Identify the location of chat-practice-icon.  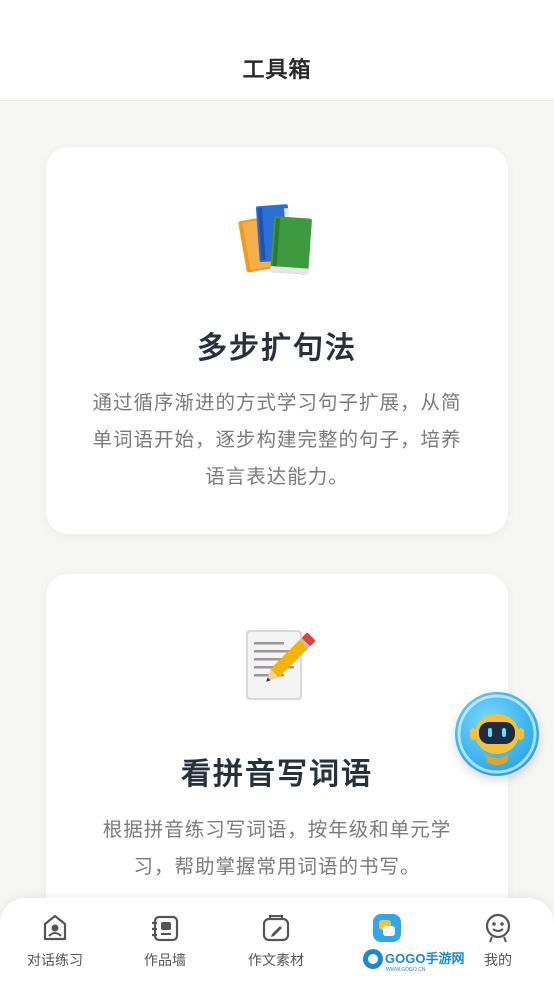
(55, 927).